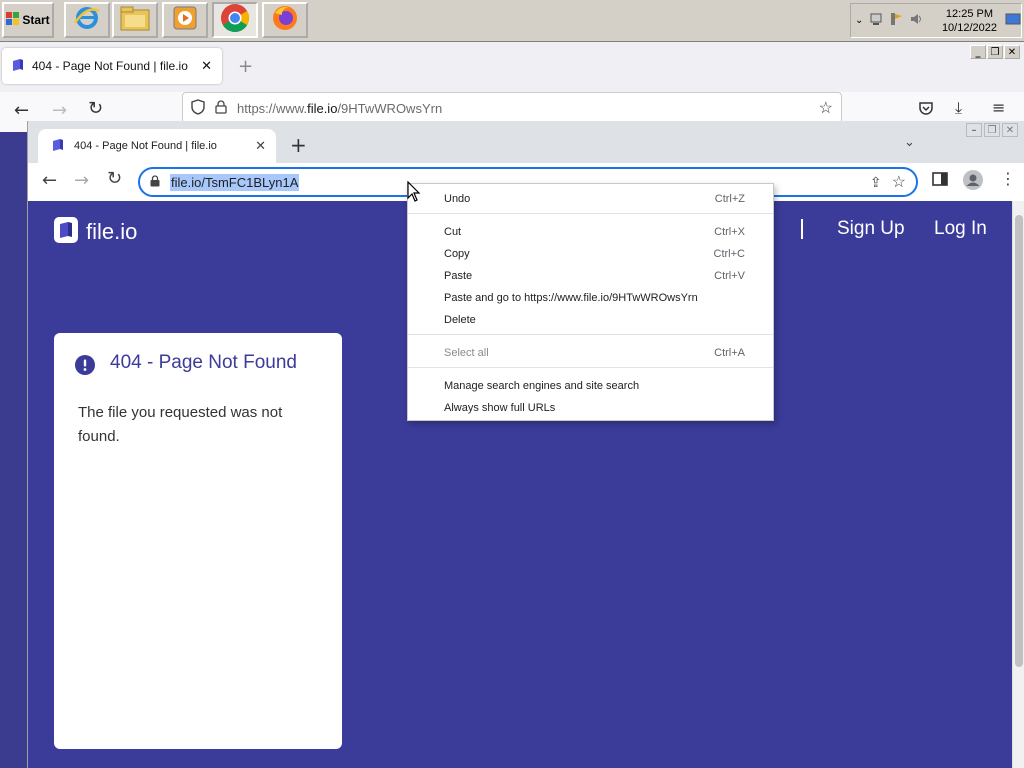 The height and width of the screenshot is (768, 1024). I want to click on minimize-button: –, so click(974, 130).